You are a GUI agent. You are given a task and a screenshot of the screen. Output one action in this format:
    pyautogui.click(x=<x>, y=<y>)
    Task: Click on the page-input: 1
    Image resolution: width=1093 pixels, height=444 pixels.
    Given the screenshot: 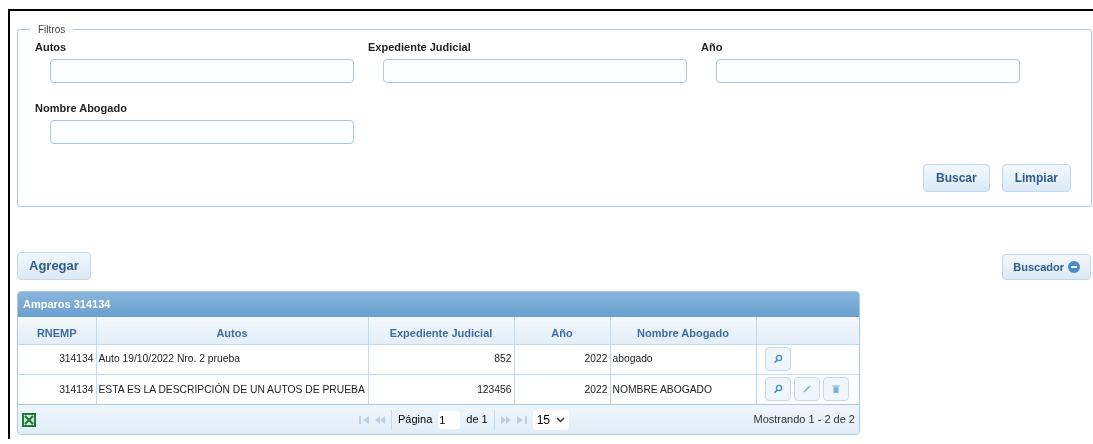 What is the action you would take?
    pyautogui.click(x=449, y=419)
    